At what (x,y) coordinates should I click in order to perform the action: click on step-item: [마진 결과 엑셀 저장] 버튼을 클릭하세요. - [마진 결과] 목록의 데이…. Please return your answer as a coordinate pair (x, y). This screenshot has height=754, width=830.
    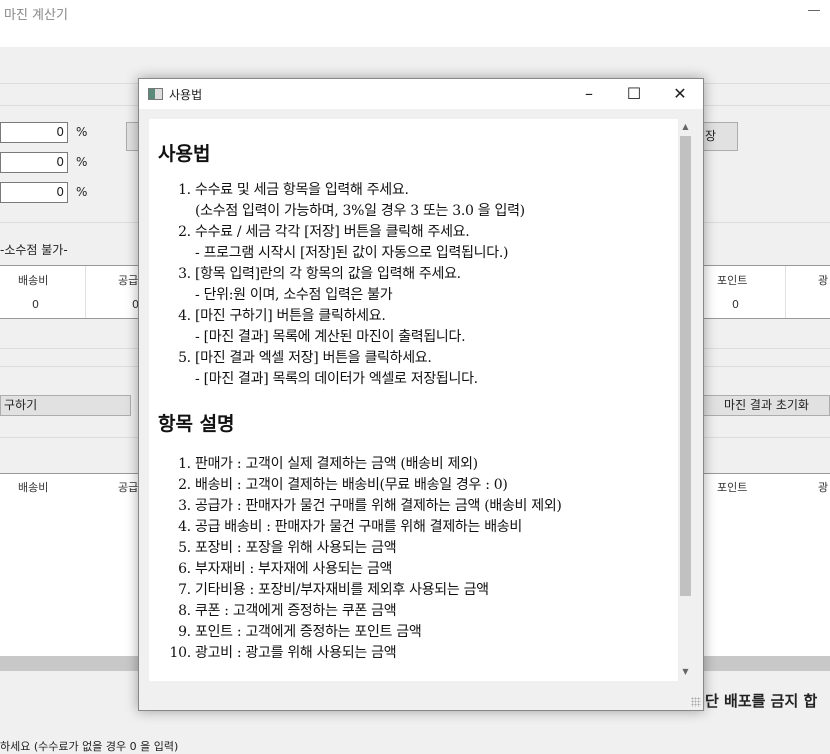
    Looking at the image, I should click on (360, 369).